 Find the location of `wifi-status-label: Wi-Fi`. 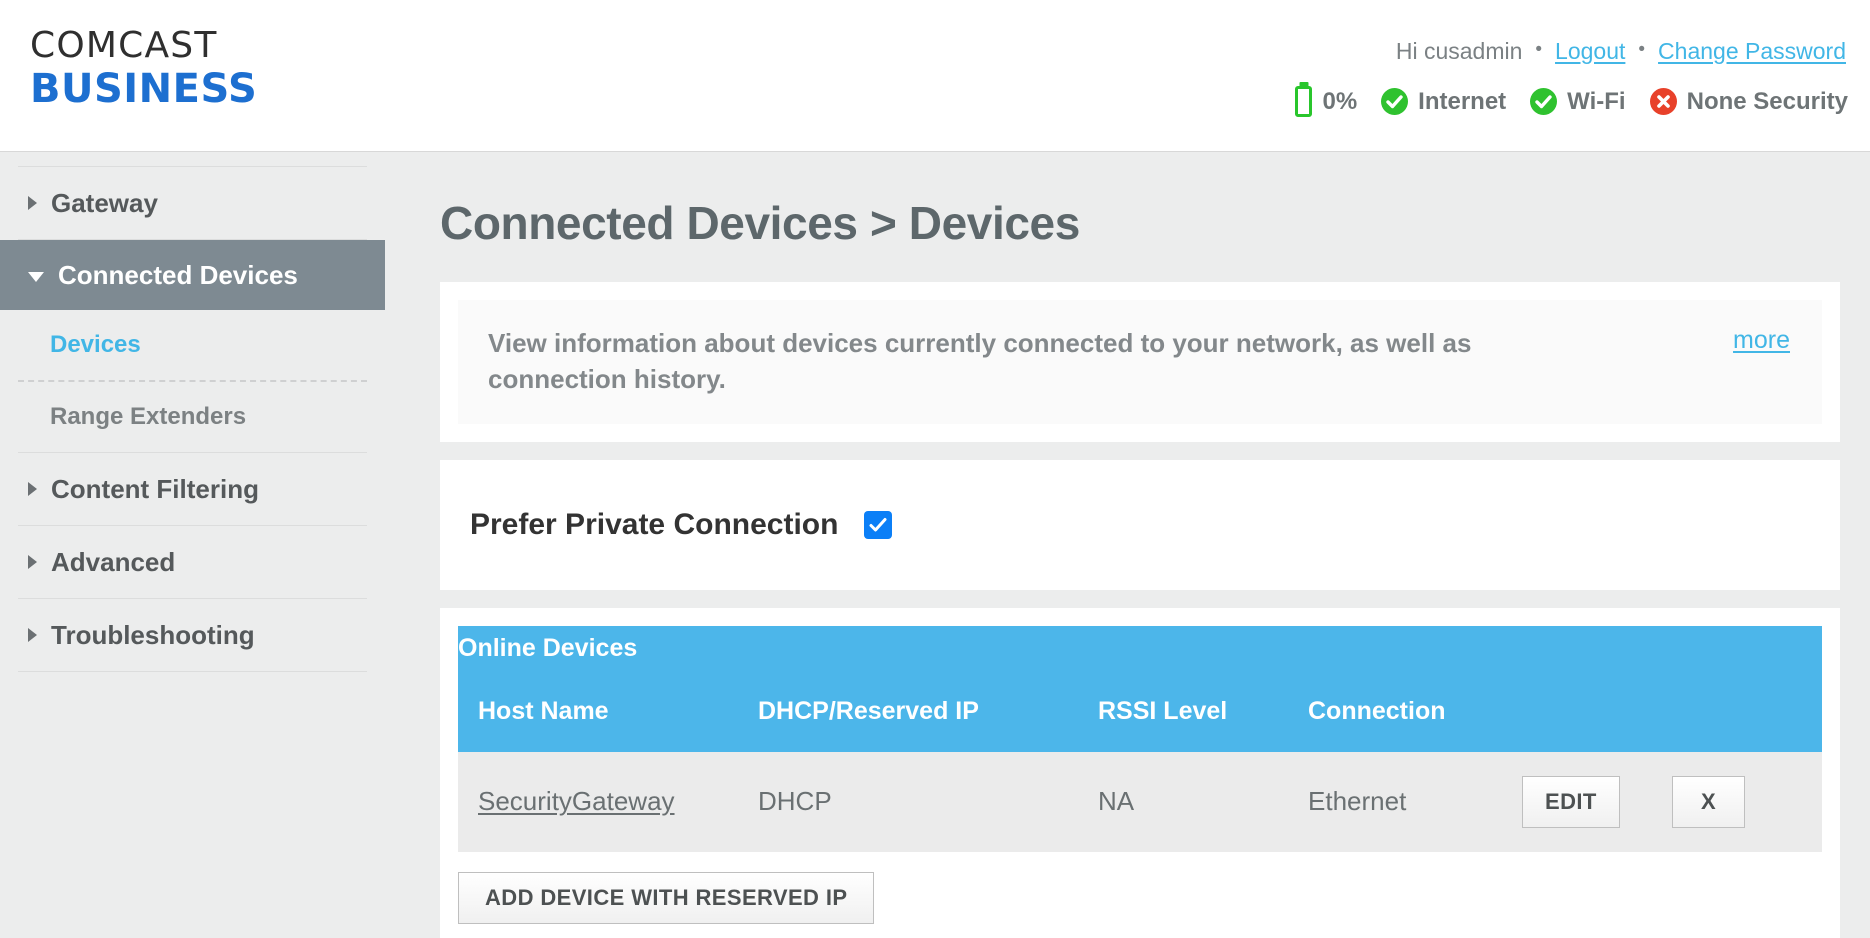

wifi-status-label: Wi-Fi is located at coordinates (1596, 101).